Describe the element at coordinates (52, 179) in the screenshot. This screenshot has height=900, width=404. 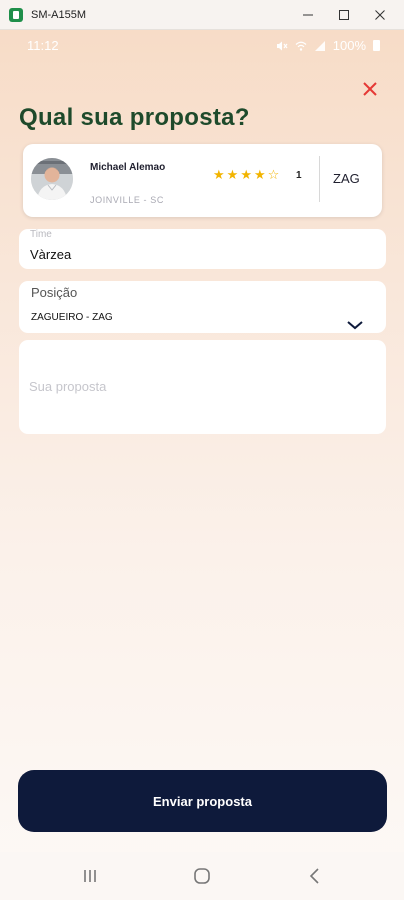
I see `player-avatar` at that location.